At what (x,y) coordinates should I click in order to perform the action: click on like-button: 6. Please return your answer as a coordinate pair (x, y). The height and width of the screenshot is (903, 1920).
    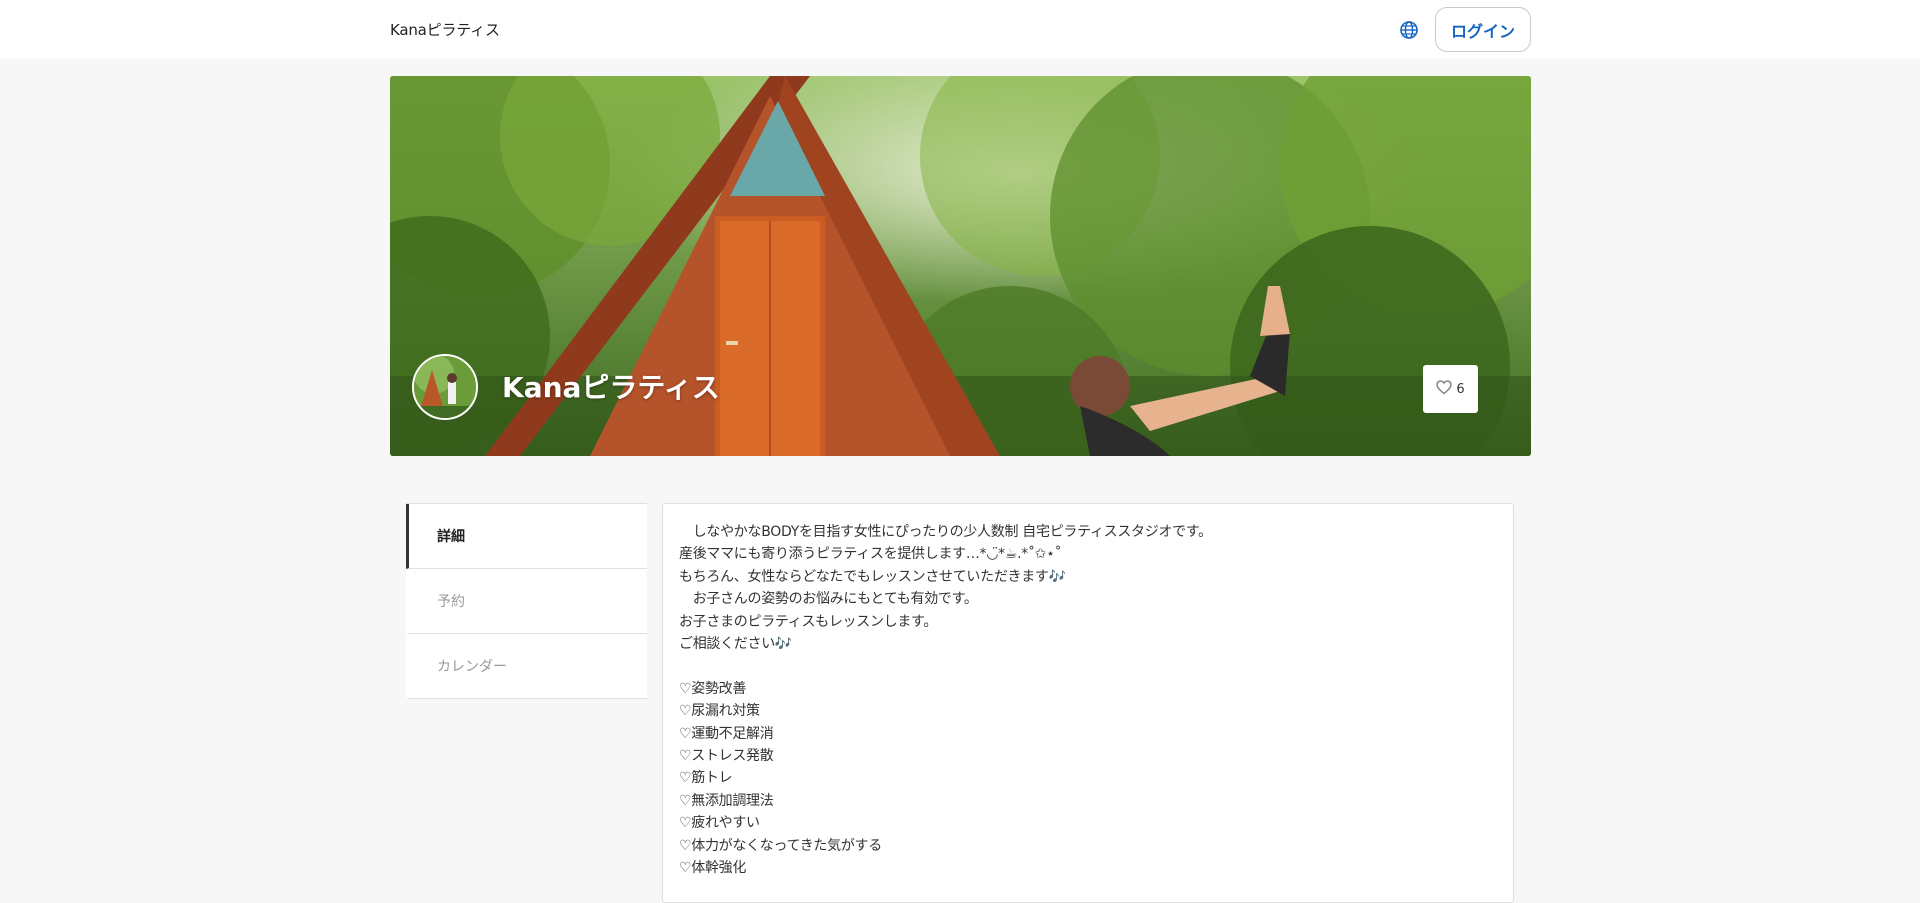
    Looking at the image, I should click on (1450, 389).